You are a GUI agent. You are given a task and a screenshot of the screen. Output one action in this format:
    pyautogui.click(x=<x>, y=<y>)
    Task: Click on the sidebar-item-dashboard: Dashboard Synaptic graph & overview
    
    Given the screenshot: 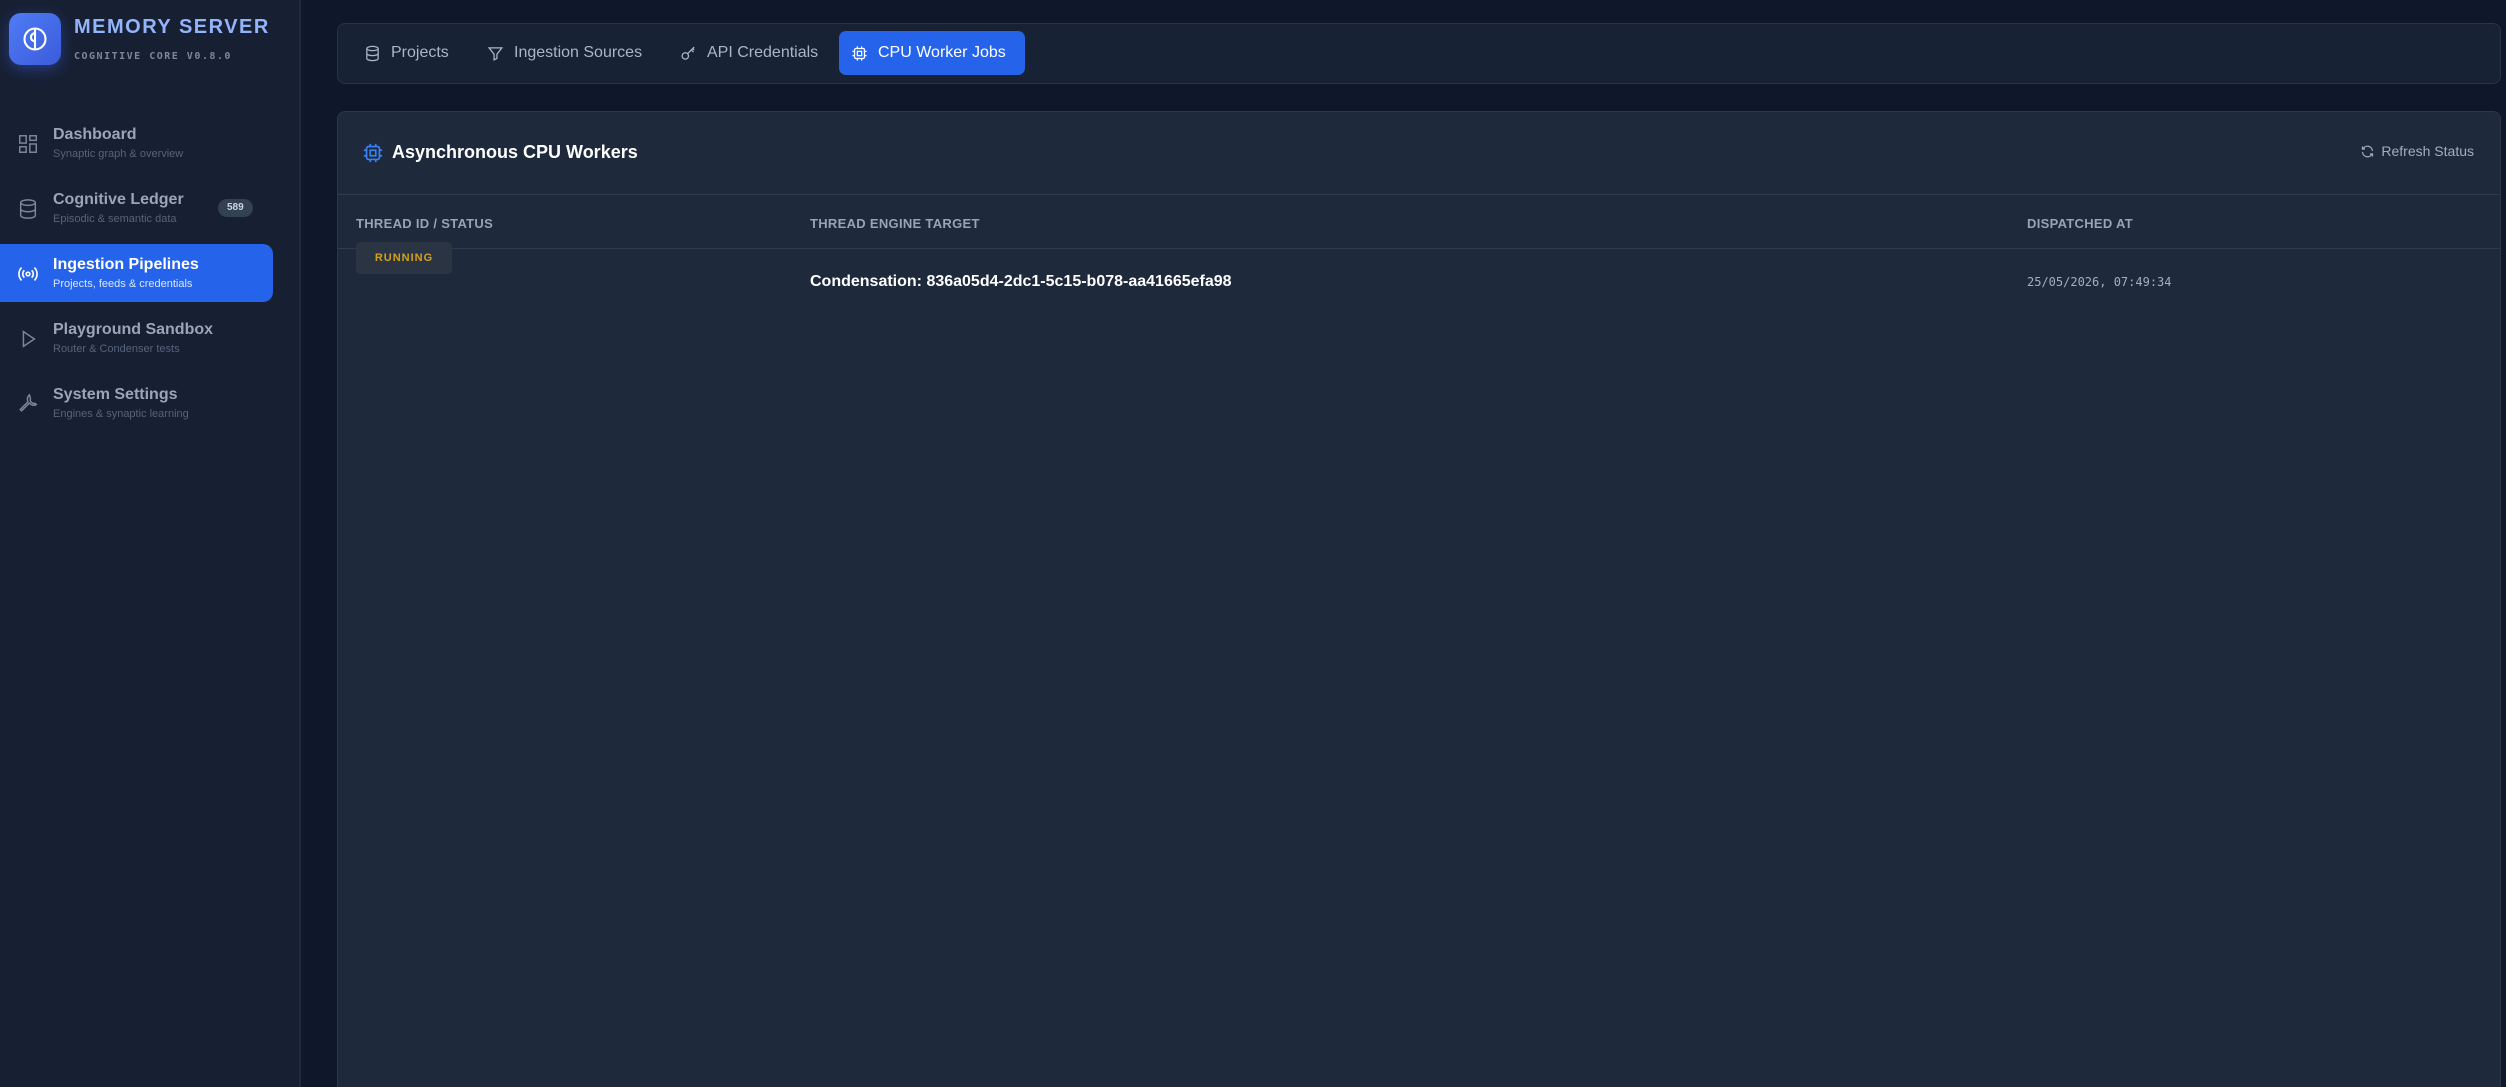 What is the action you would take?
    pyautogui.click(x=136, y=143)
    